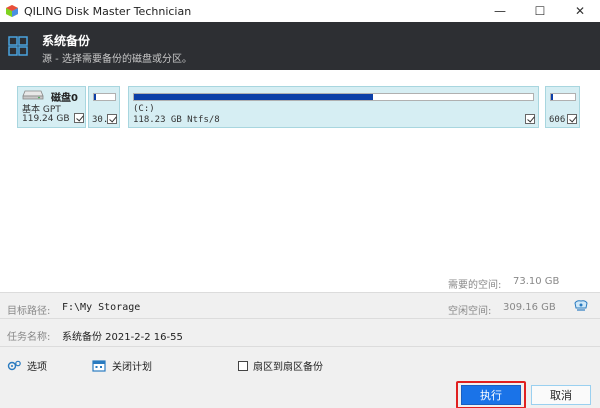 This screenshot has height=408, width=600. I want to click on required-space-value: 73.10 GB, so click(536, 281).